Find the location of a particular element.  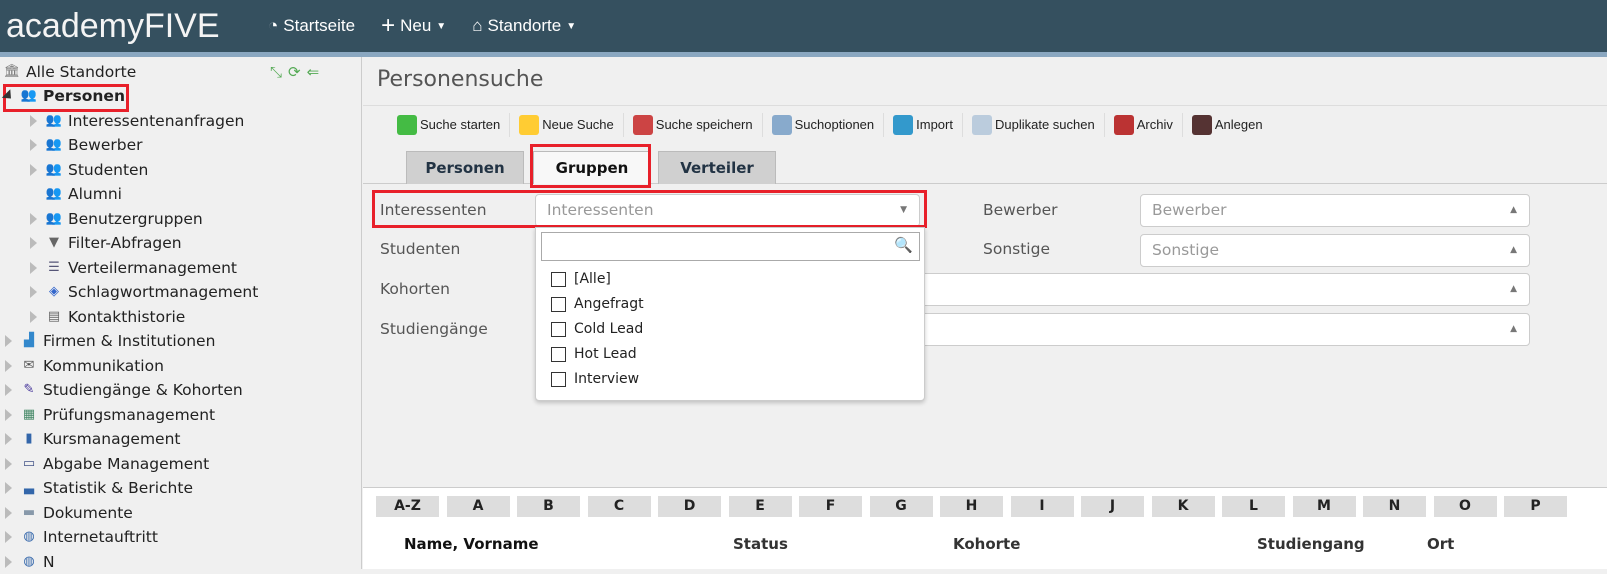

letter-filter-button: A-Z is located at coordinates (407, 506).